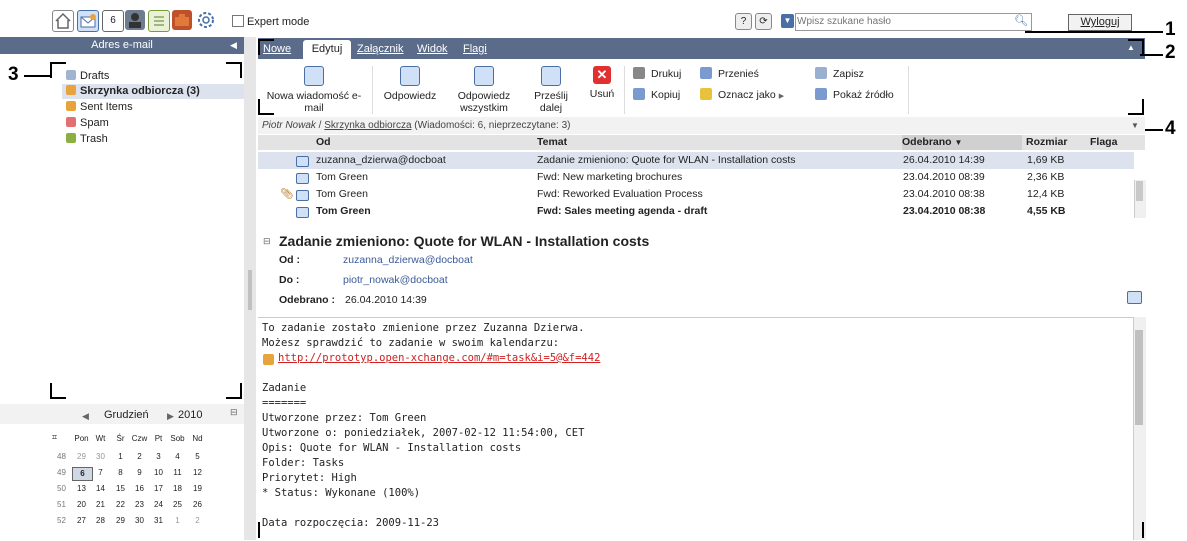 The height and width of the screenshot is (541, 1187). I want to click on calendar-day: 24, so click(158, 505).